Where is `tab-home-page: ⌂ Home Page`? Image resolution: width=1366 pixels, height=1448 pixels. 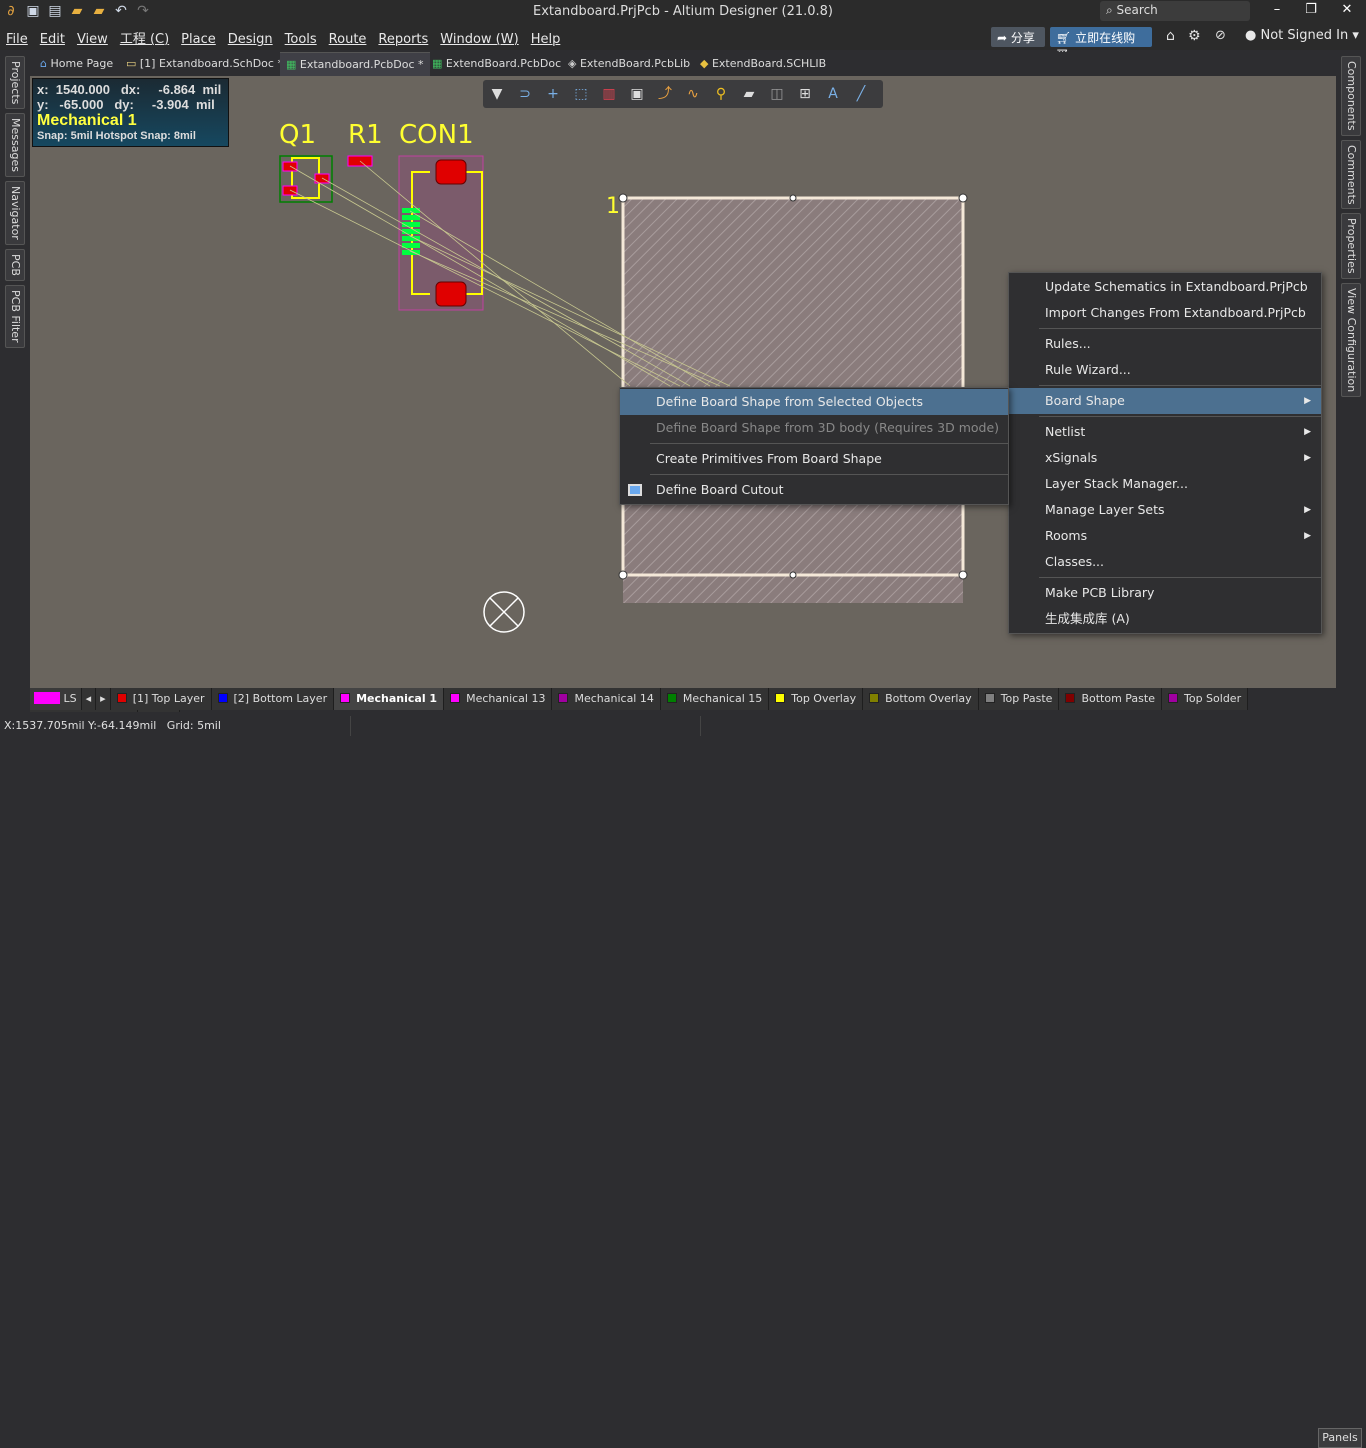 tab-home-page: ⌂ Home Page is located at coordinates (76, 64).